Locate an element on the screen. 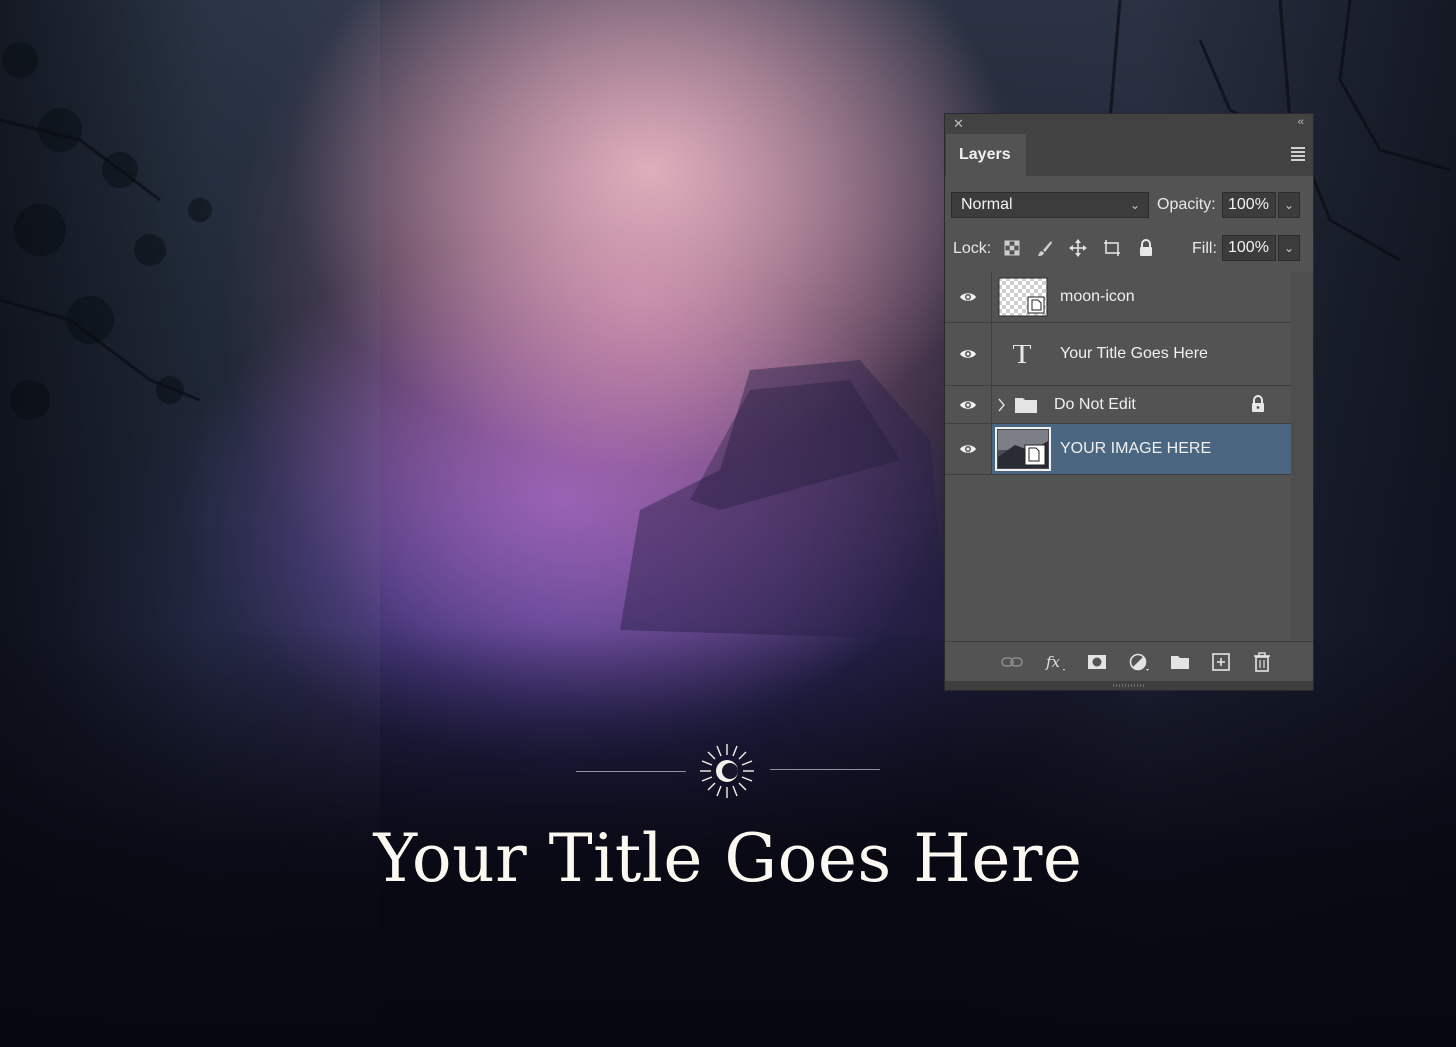 The width and height of the screenshot is (1456, 1047). emblem is located at coordinates (728, 770).